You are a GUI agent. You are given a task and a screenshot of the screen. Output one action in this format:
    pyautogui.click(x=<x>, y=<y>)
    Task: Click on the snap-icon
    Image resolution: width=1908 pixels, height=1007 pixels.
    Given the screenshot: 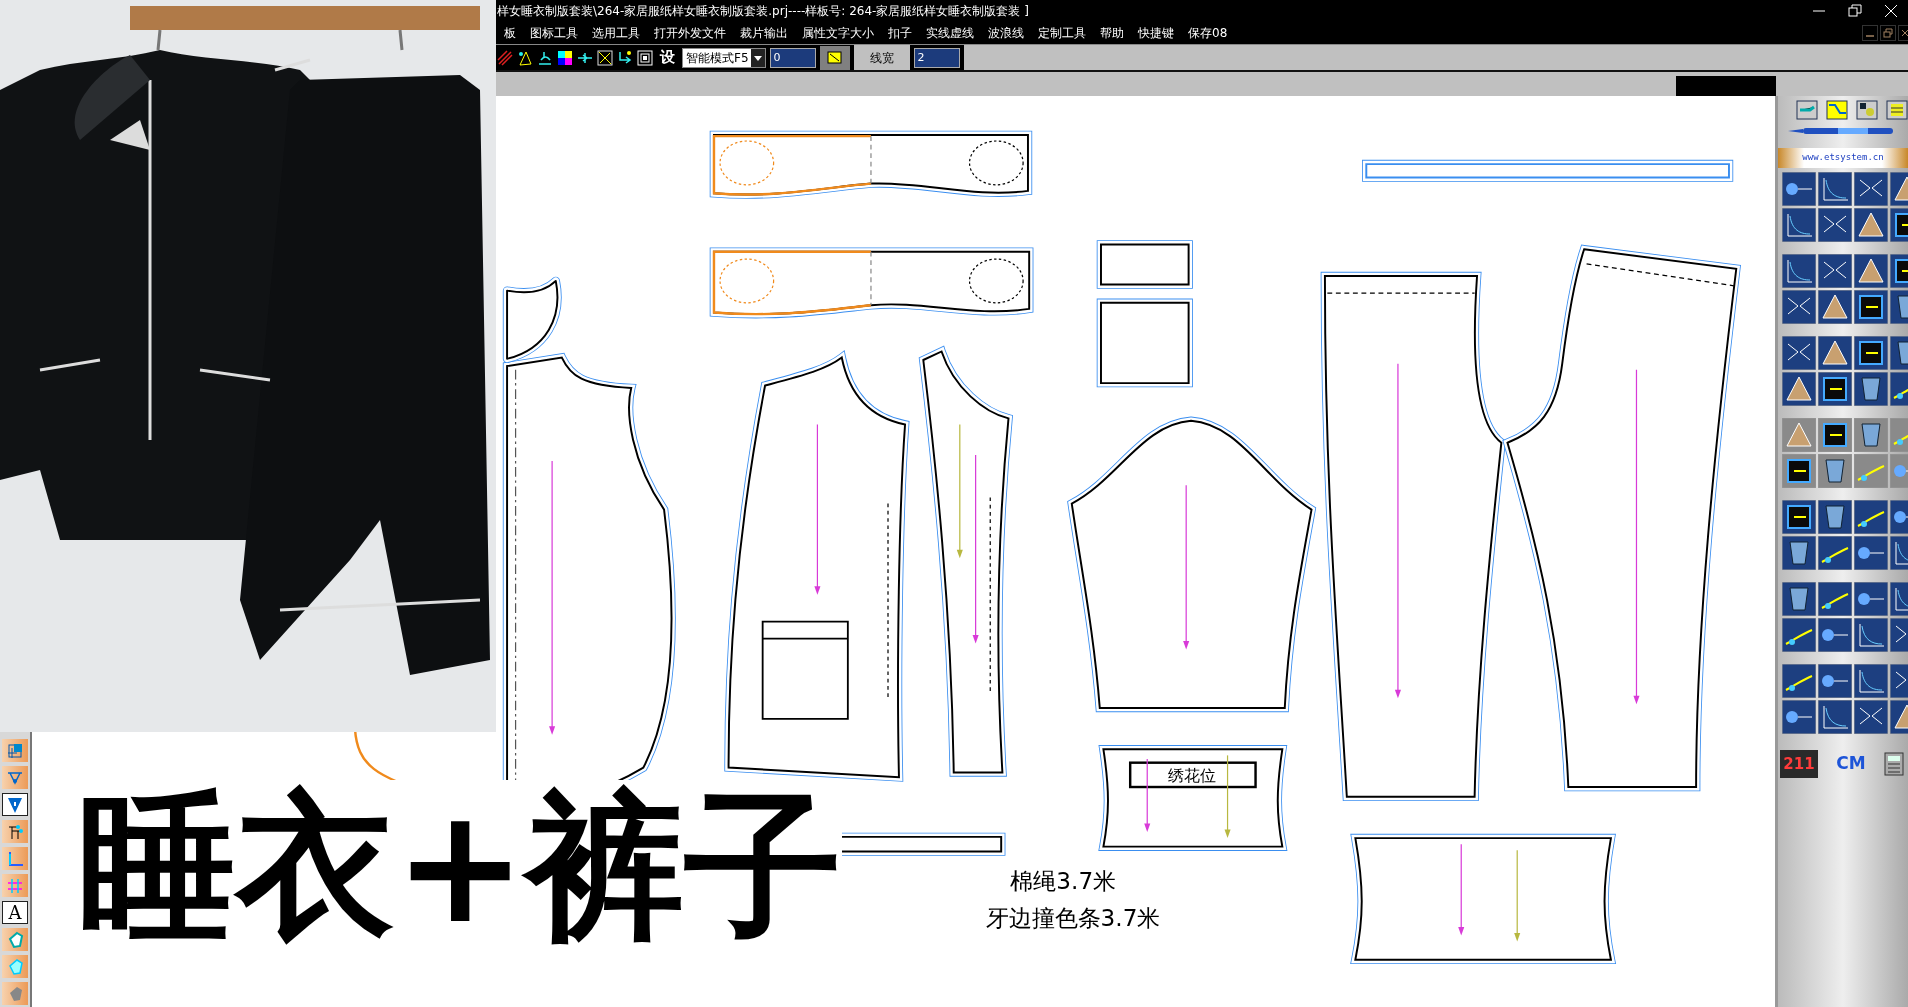 What is the action you would take?
    pyautogui.click(x=834, y=57)
    